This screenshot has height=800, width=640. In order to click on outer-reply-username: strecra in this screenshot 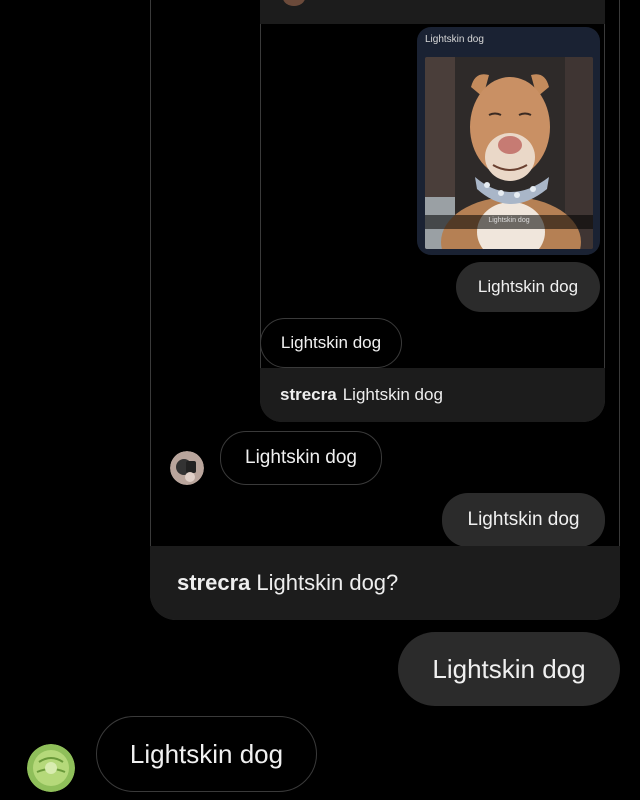, I will do `click(214, 582)`.